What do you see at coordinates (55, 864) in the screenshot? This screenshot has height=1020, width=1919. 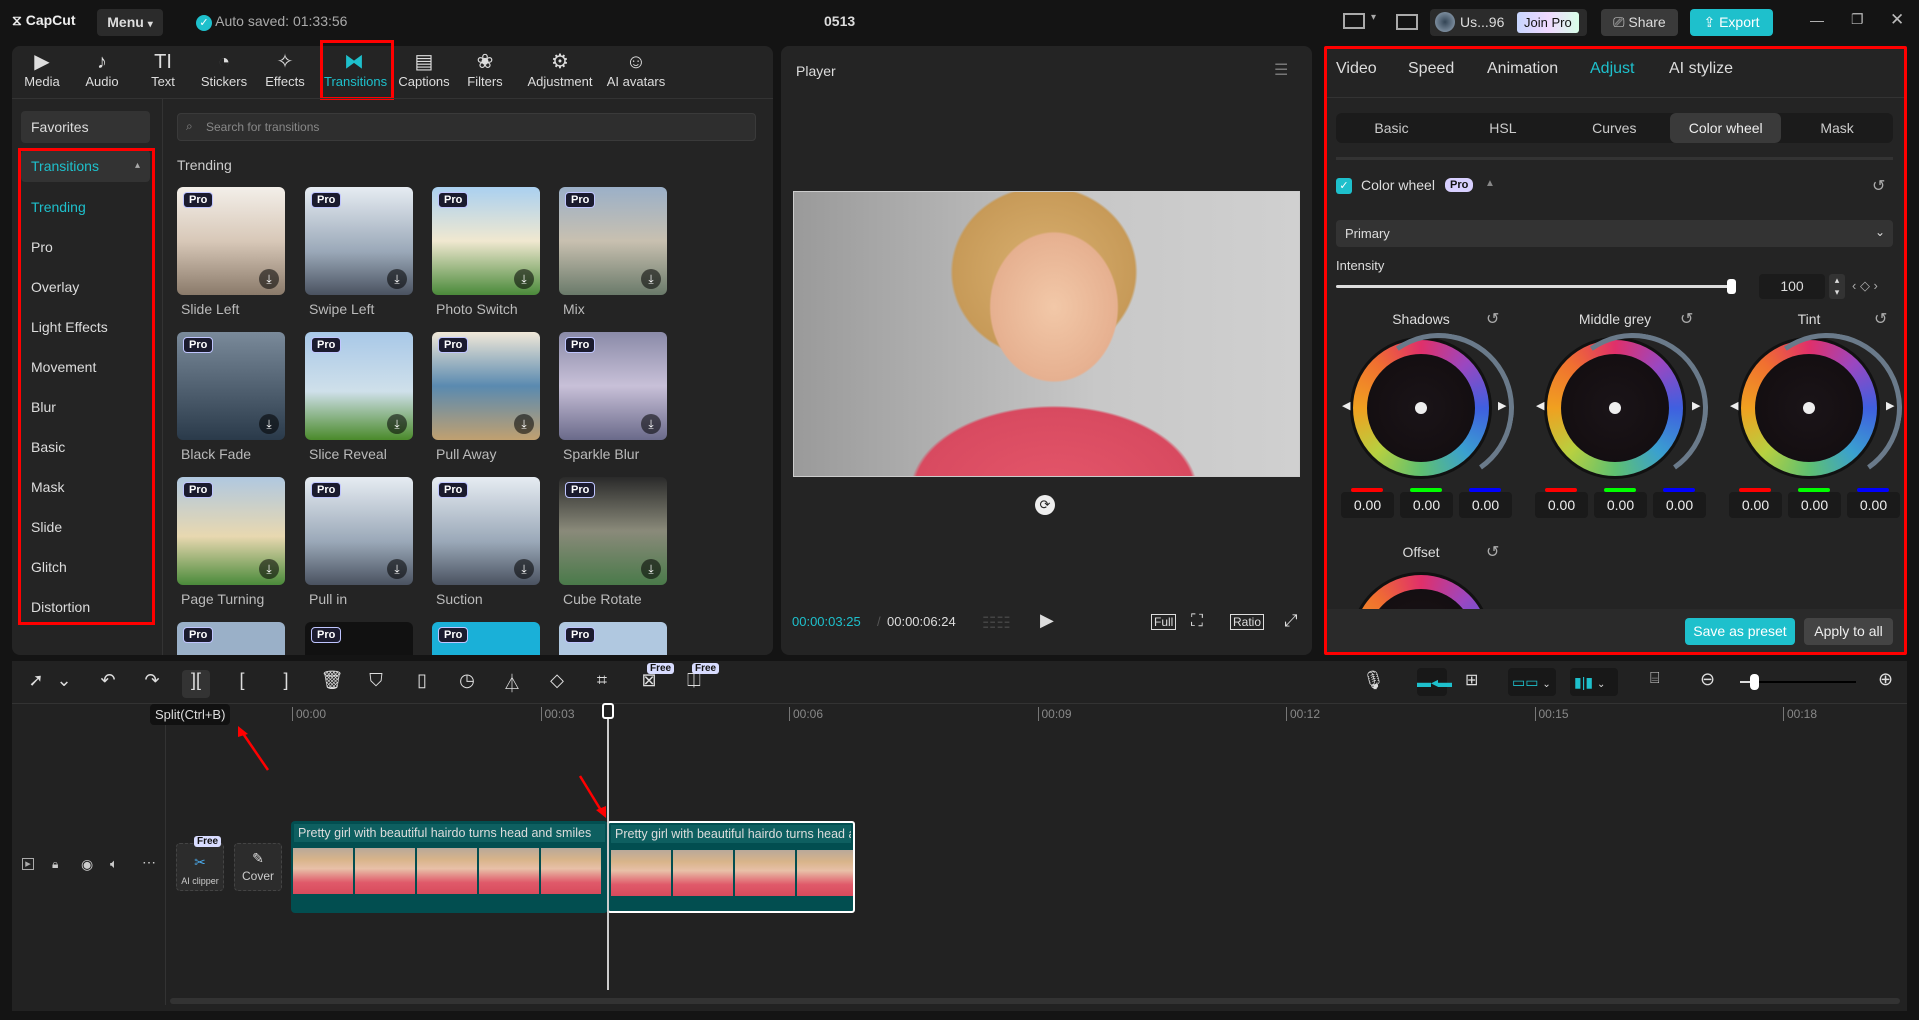 I see `lock-icon: 🔒︎` at bounding box center [55, 864].